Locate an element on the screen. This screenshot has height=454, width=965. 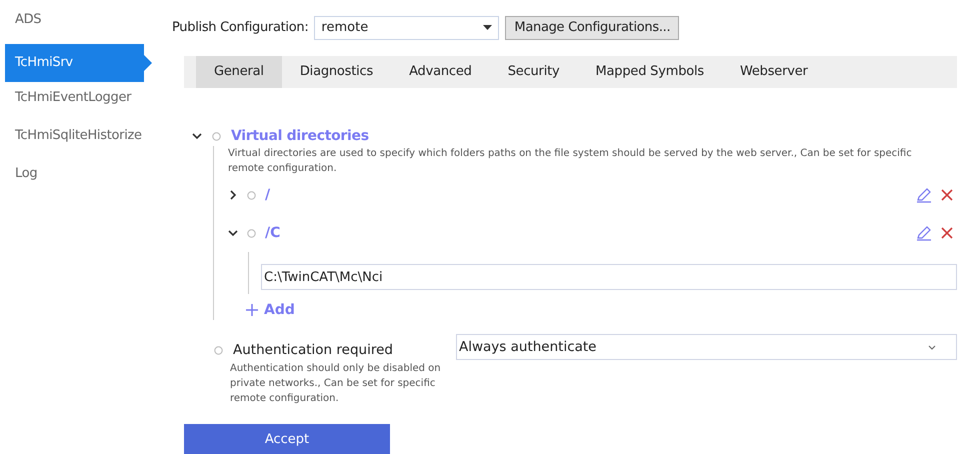
section-title: Virtual directories is located at coordinates (300, 136).